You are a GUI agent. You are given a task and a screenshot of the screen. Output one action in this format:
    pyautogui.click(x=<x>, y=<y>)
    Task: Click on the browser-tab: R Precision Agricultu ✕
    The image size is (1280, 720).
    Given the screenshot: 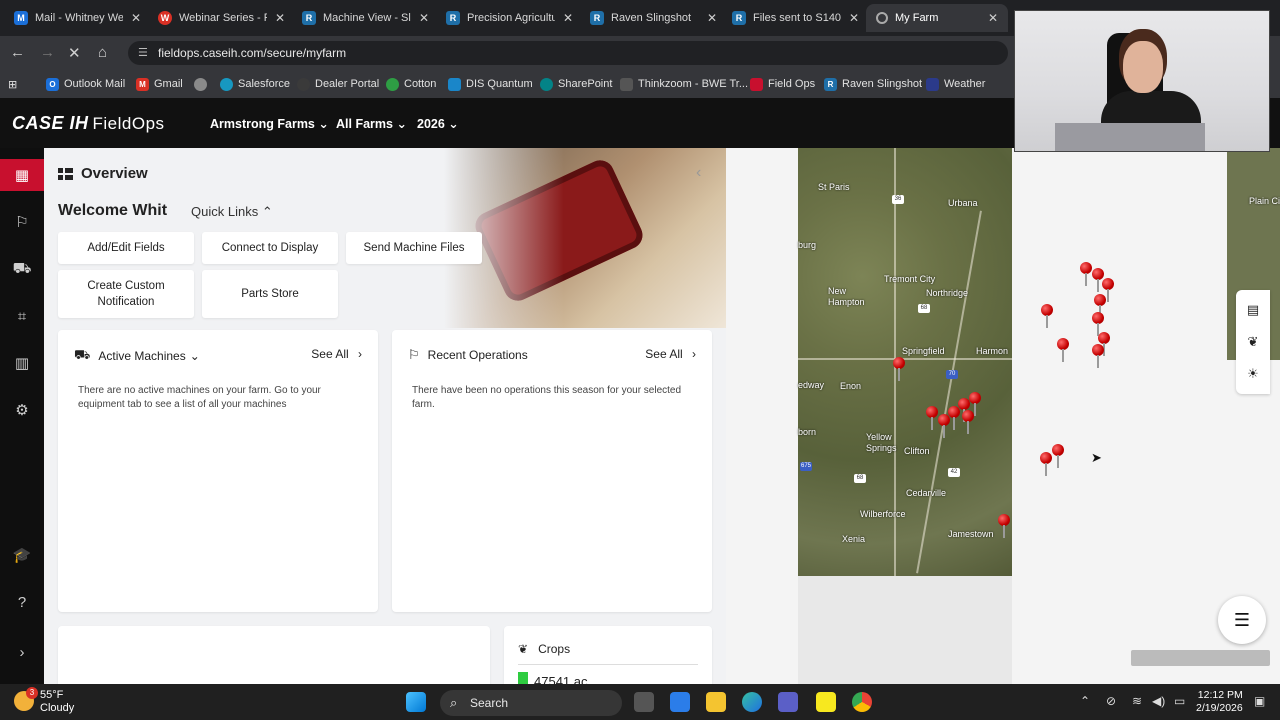 What is the action you would take?
    pyautogui.click(x=509, y=18)
    